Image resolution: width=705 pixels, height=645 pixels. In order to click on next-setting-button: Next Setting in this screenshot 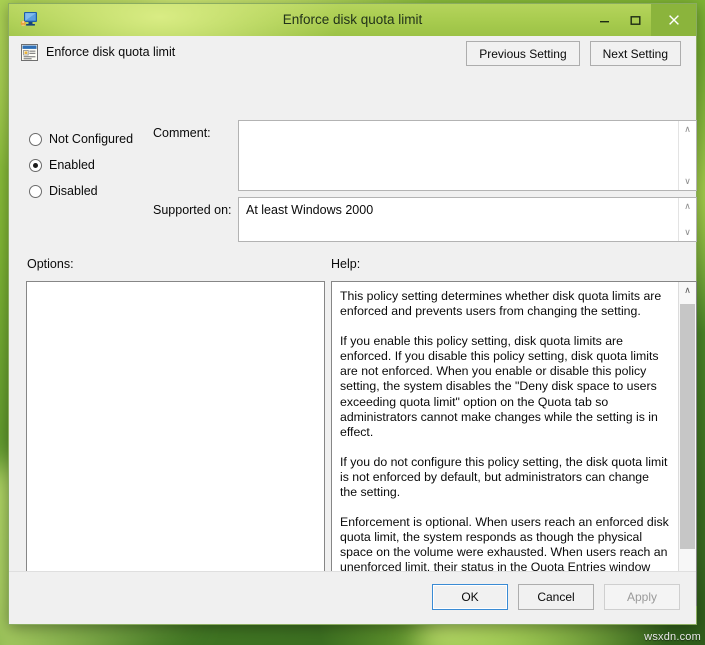, I will do `click(635, 53)`.